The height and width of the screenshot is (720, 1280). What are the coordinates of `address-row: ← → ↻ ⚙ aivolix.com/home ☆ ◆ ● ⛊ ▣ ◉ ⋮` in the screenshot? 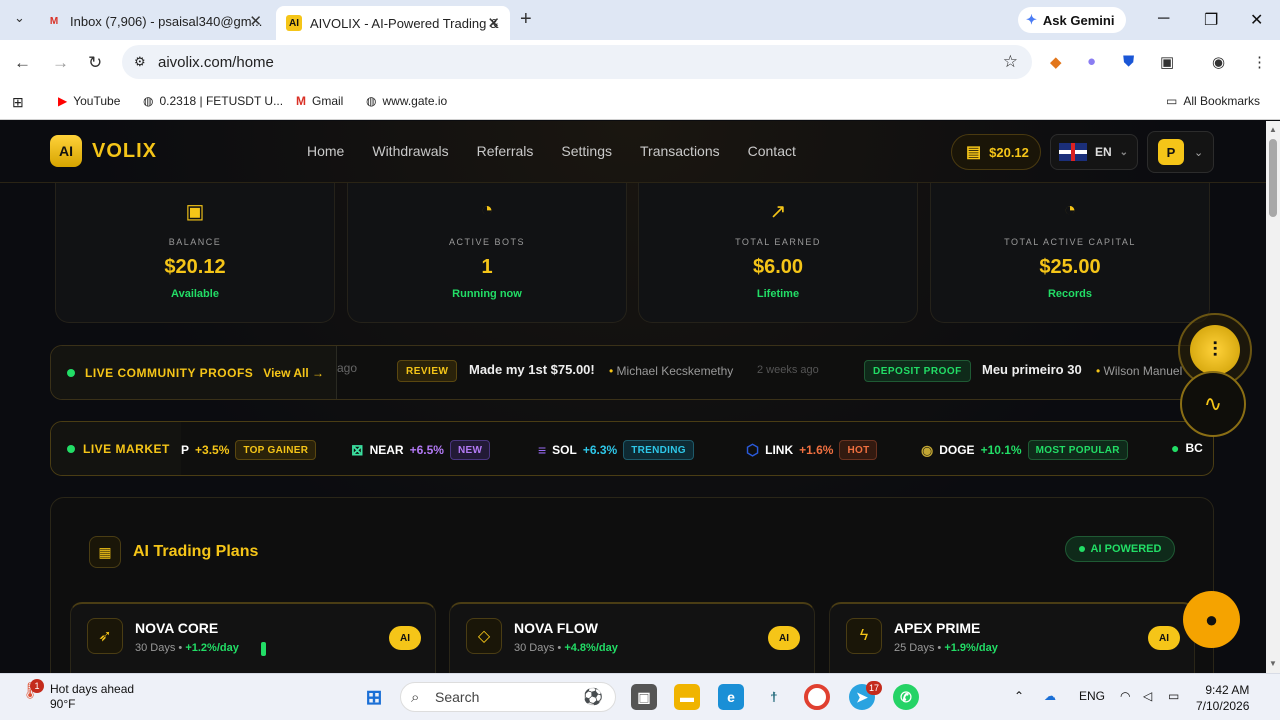 It's located at (640, 63).